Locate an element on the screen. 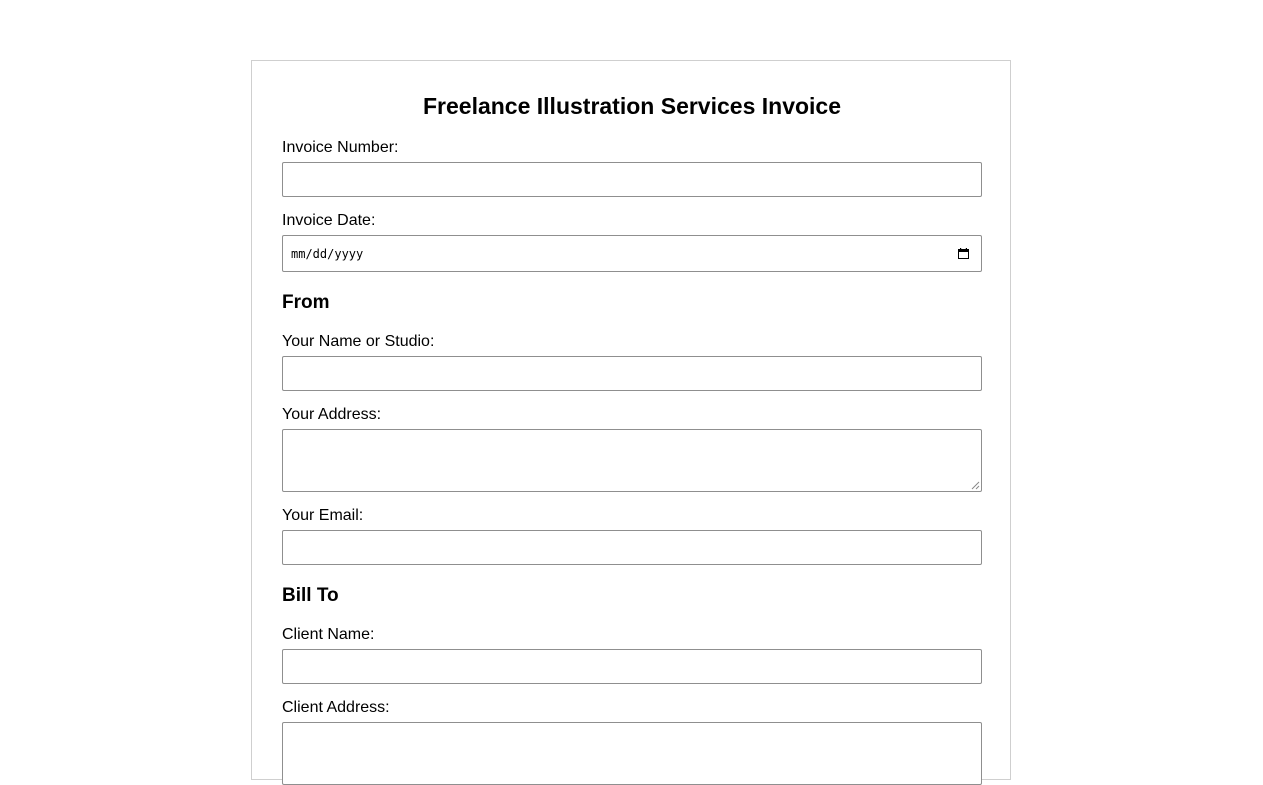  client-name-input is located at coordinates (632, 666).